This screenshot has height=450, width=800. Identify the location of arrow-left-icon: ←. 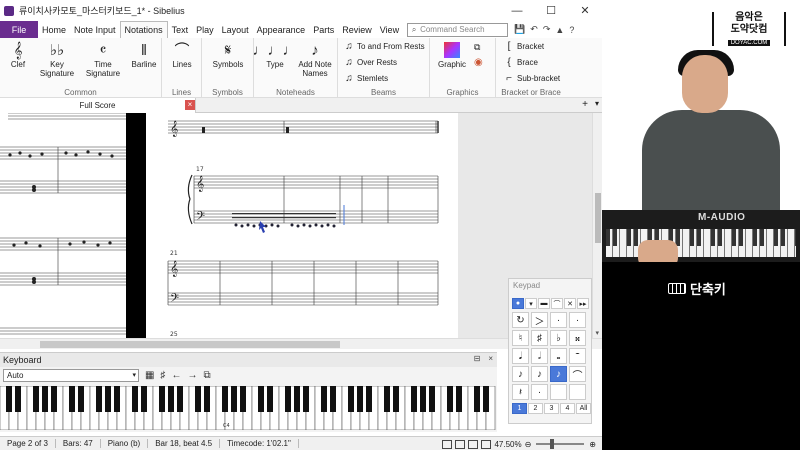
(176, 375).